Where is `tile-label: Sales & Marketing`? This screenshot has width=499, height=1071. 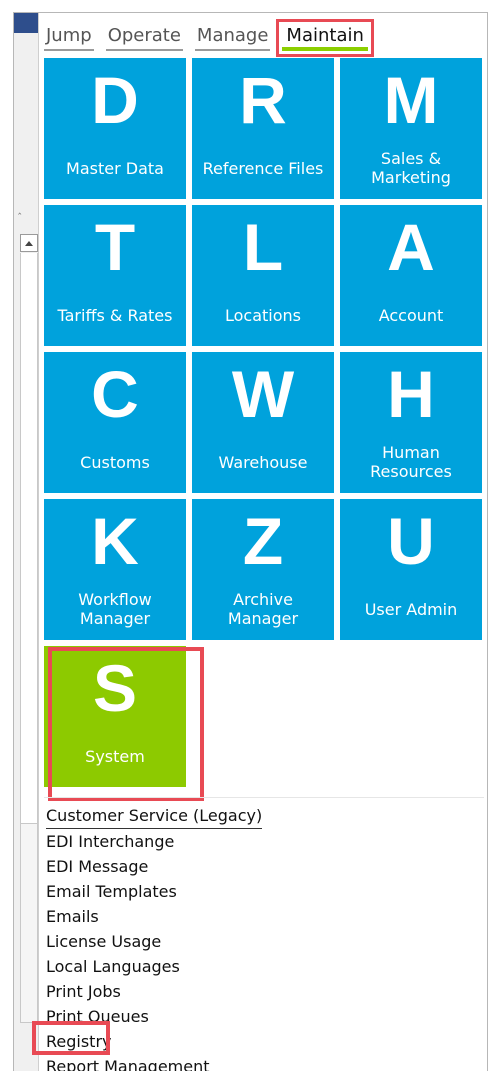
tile-label: Sales & Marketing is located at coordinates (411, 168).